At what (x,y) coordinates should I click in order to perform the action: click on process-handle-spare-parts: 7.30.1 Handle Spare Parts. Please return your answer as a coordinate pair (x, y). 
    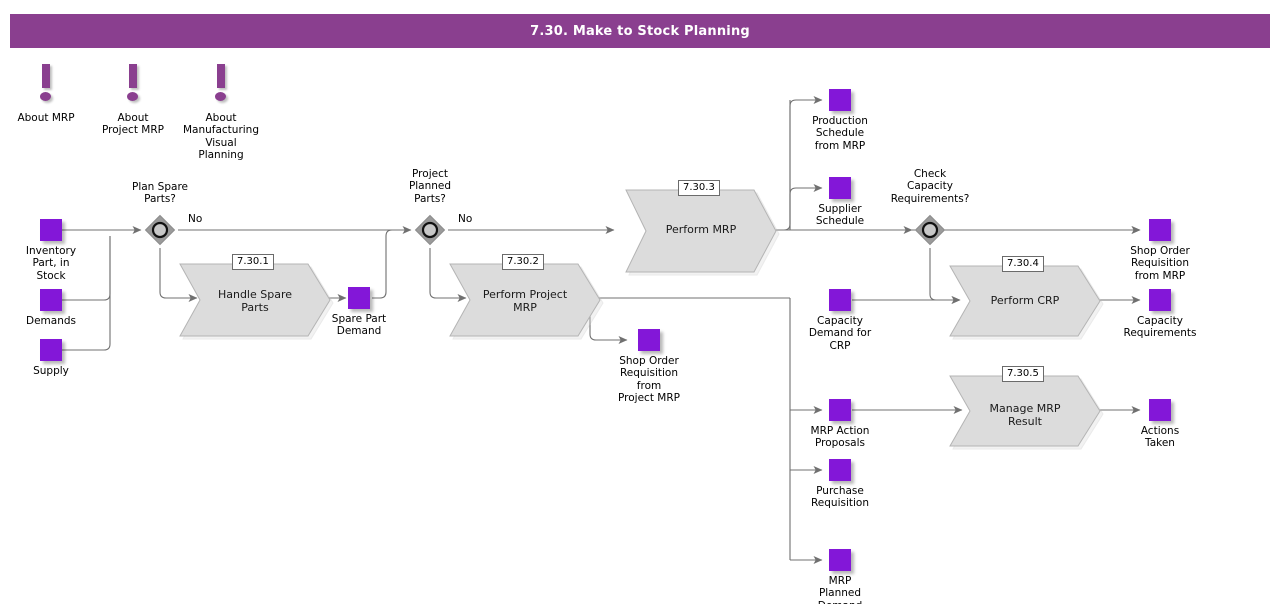
    Looking at the image, I should click on (256, 297).